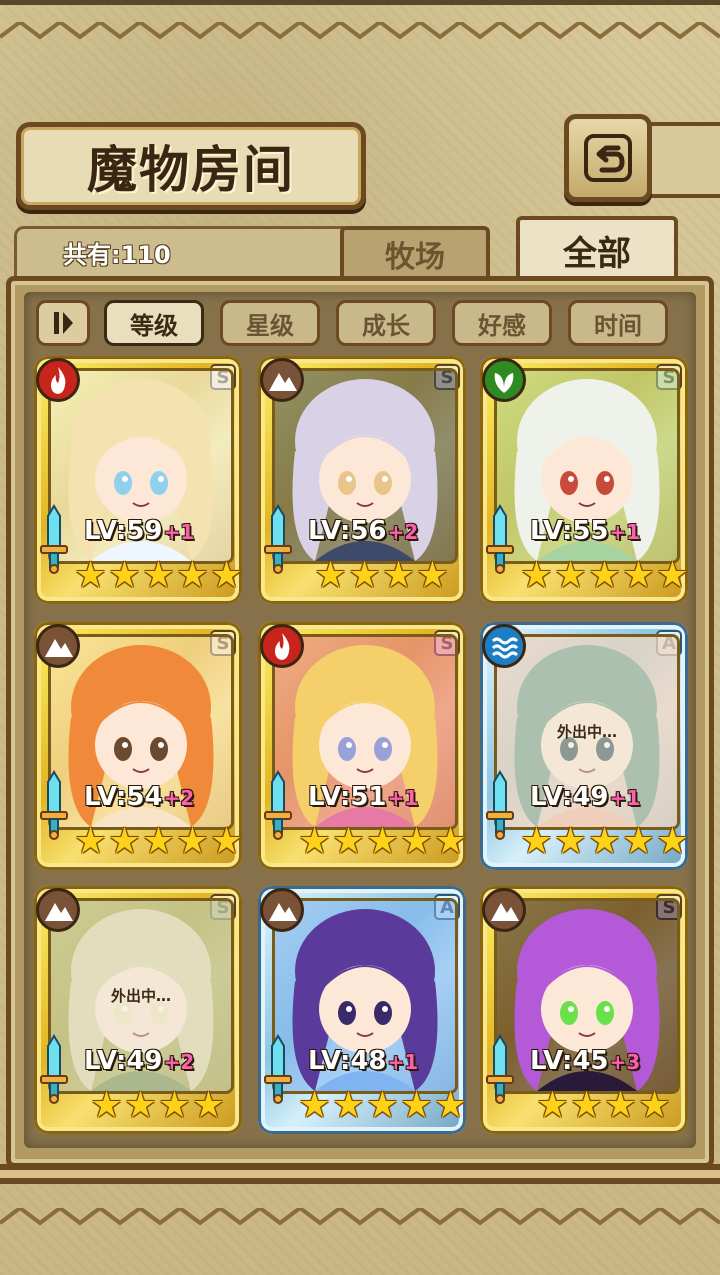 Image resolution: width=720 pixels, height=1275 pixels. What do you see at coordinates (123, 797) in the screenshot?
I see `level-value: LV:54` at bounding box center [123, 797].